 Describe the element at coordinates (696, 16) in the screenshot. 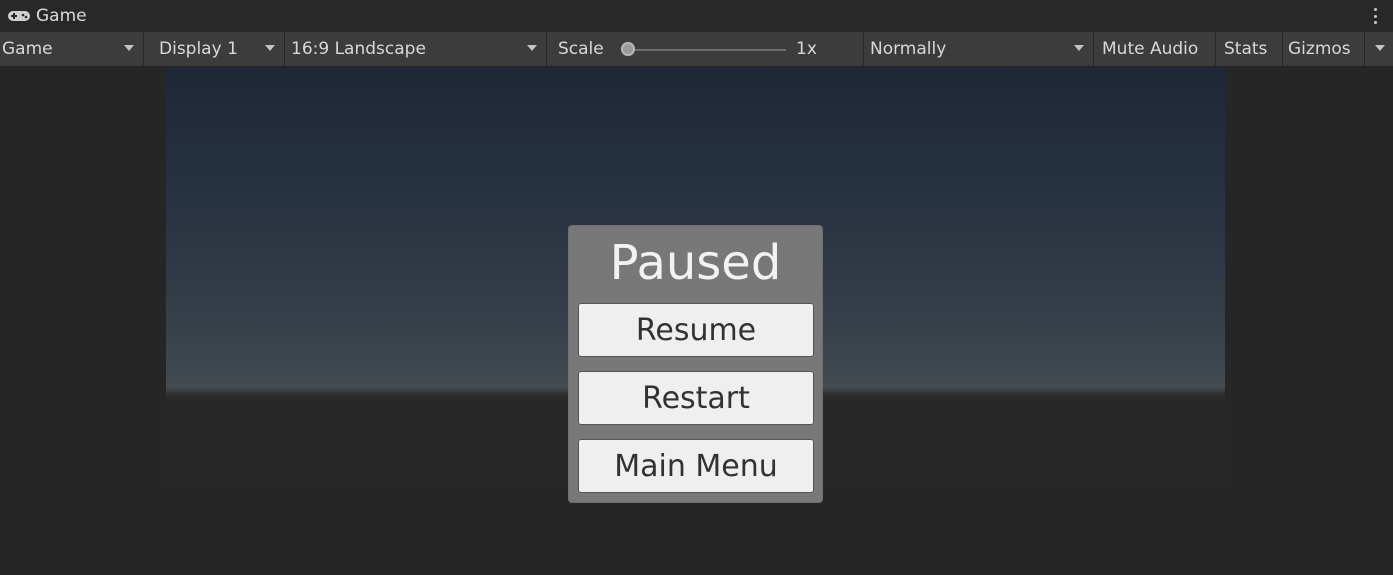

I see `window-title-bar: Game` at that location.